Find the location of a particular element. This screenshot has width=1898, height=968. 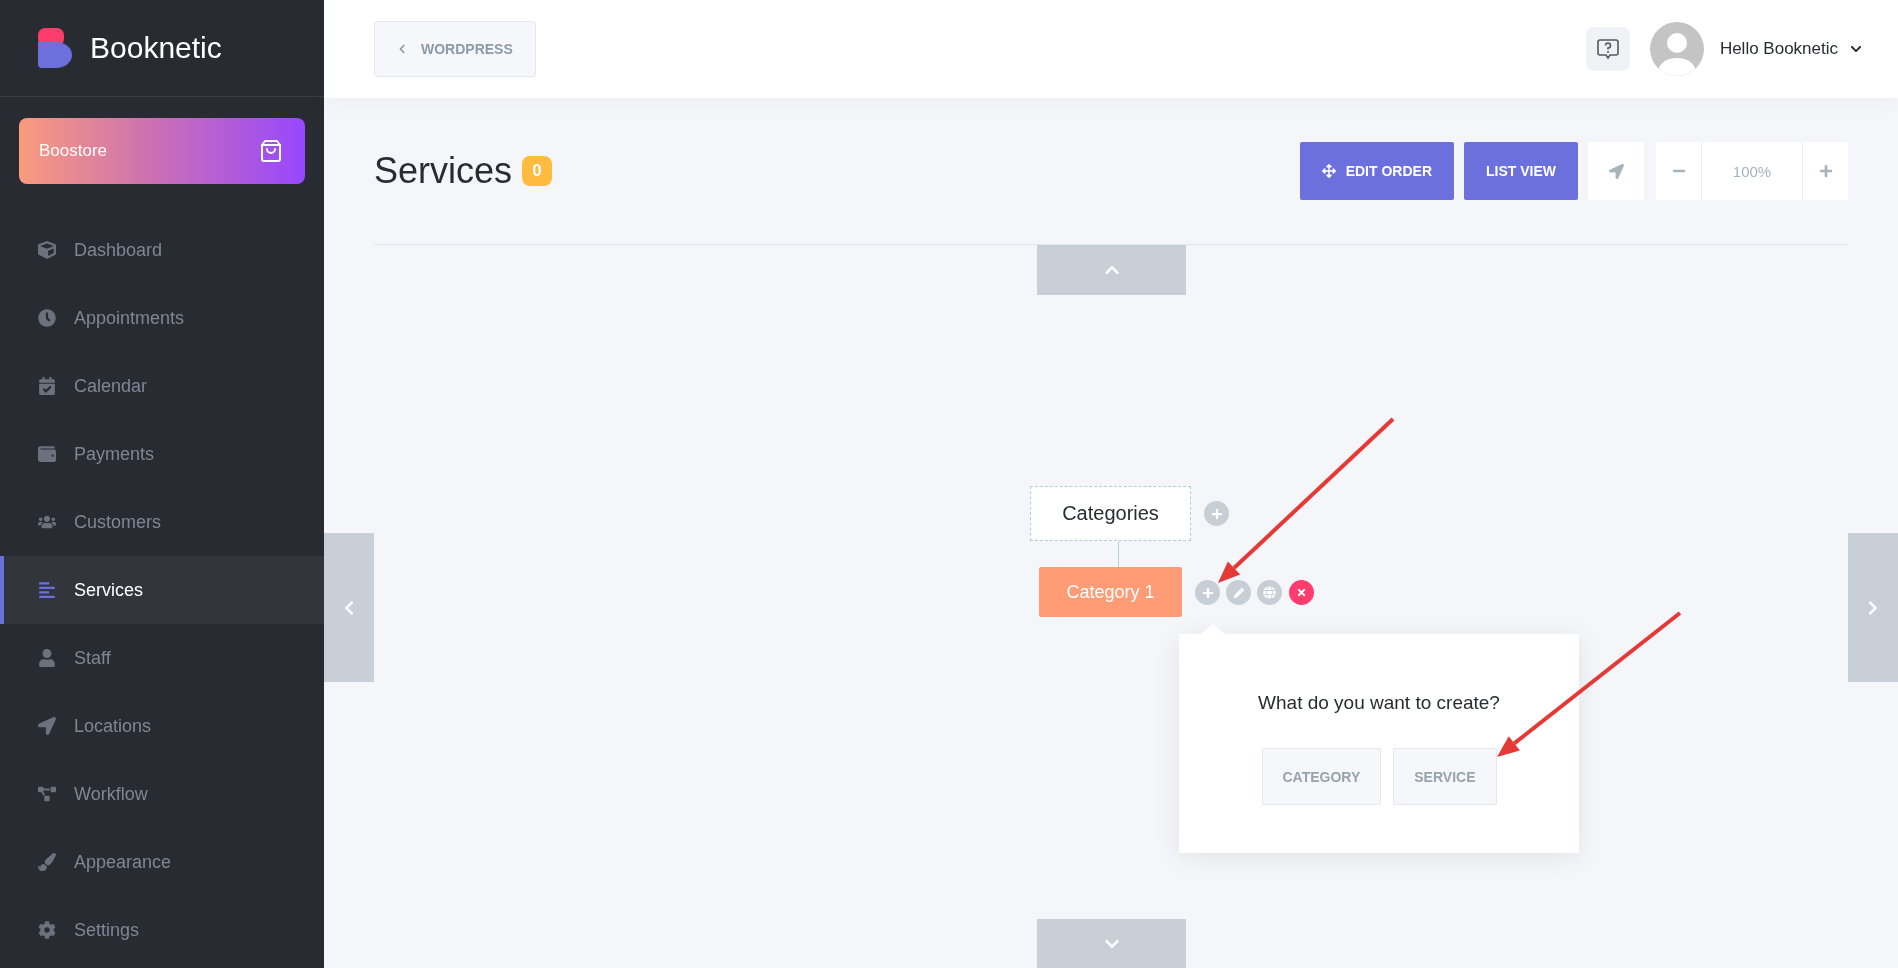

create-option-button: CATEGORY is located at coordinates (1321, 776).